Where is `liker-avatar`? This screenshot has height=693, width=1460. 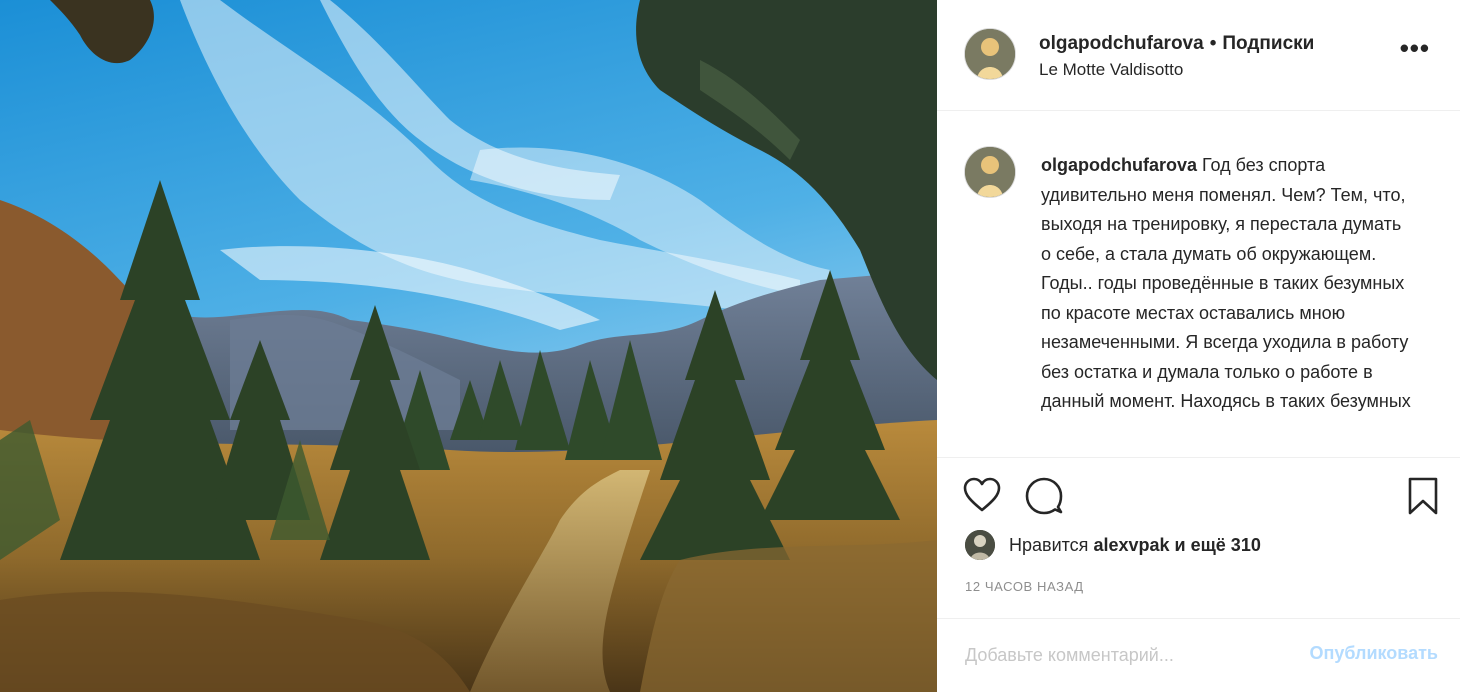 liker-avatar is located at coordinates (980, 545).